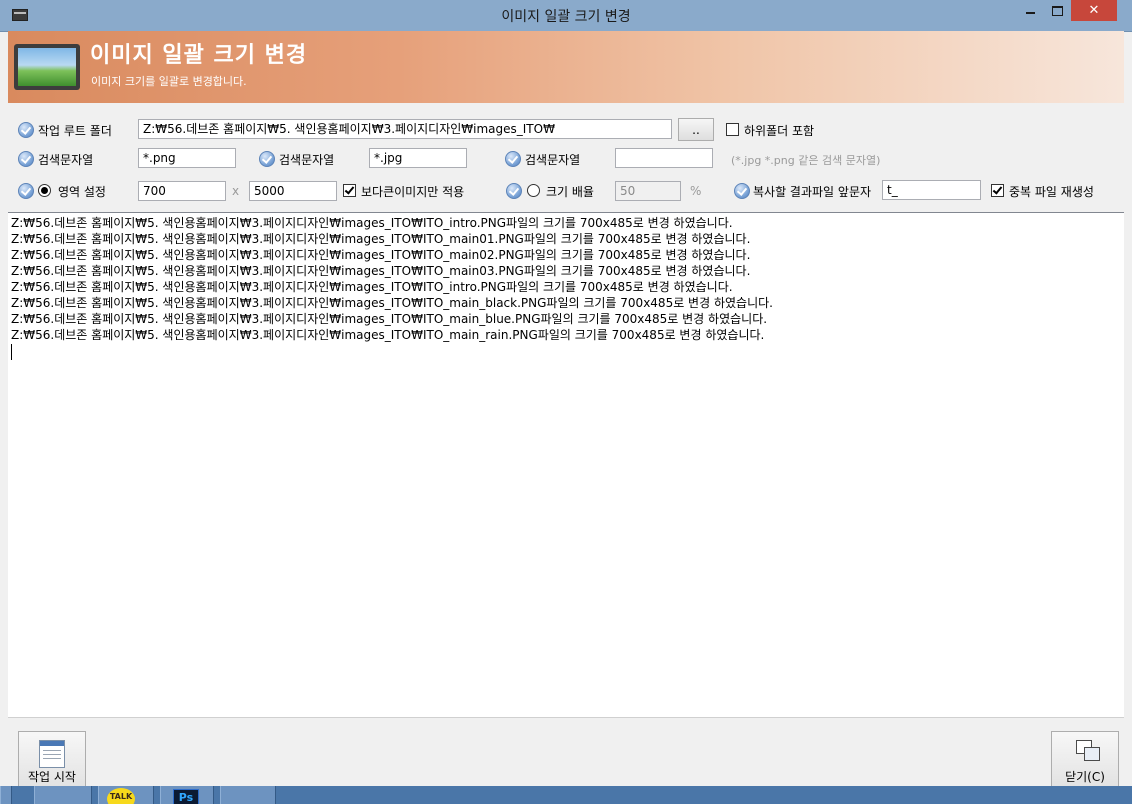 This screenshot has width=1132, height=804. What do you see at coordinates (199, 55) in the screenshot?
I see `banner-title: 이미지 일괄 크기 변경` at bounding box center [199, 55].